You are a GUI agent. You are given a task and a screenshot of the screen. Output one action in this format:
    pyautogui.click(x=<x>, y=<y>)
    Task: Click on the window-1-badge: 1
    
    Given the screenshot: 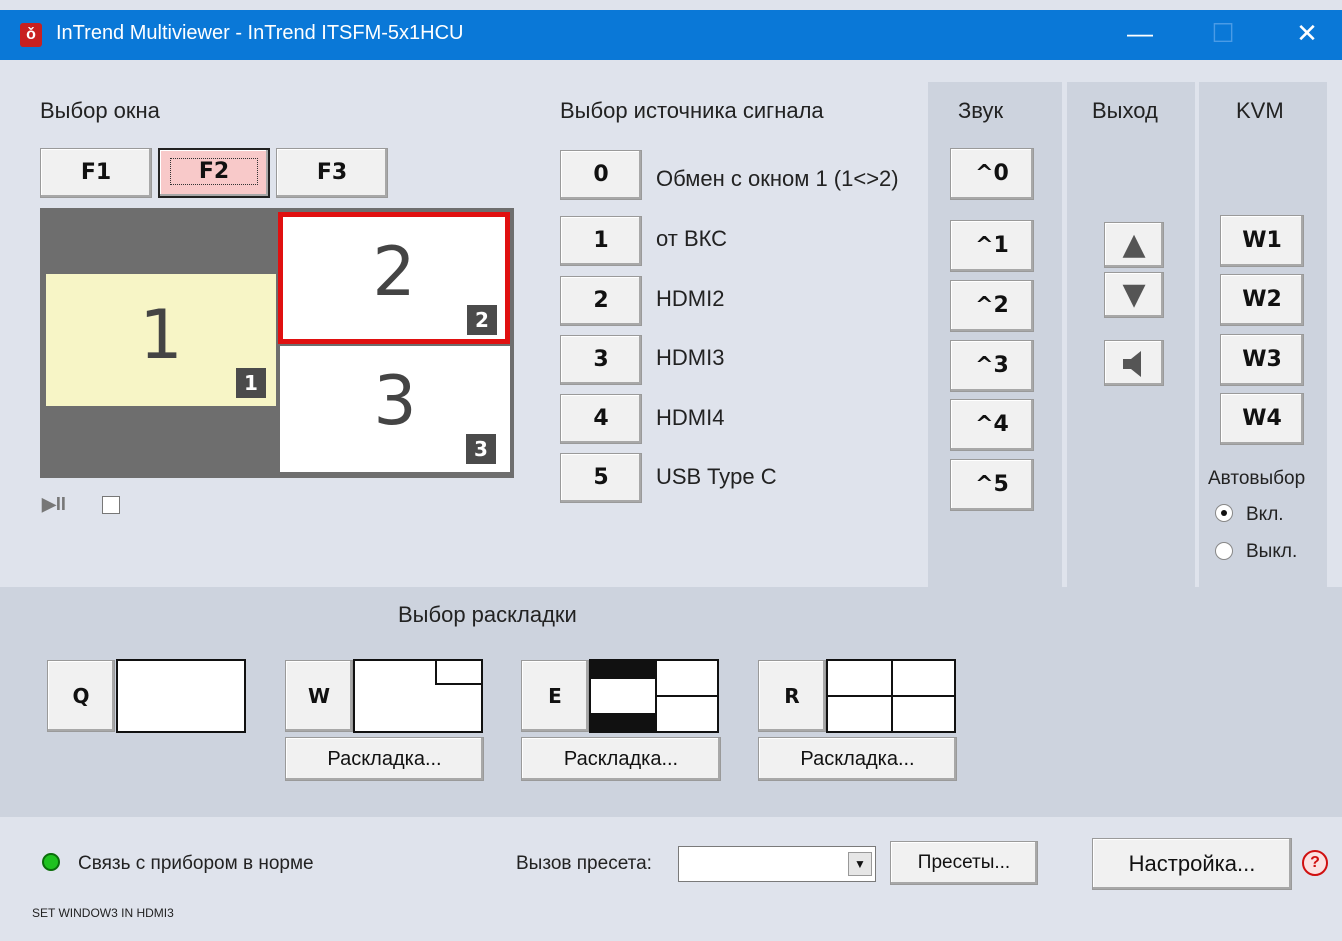 What is the action you would take?
    pyautogui.click(x=251, y=383)
    